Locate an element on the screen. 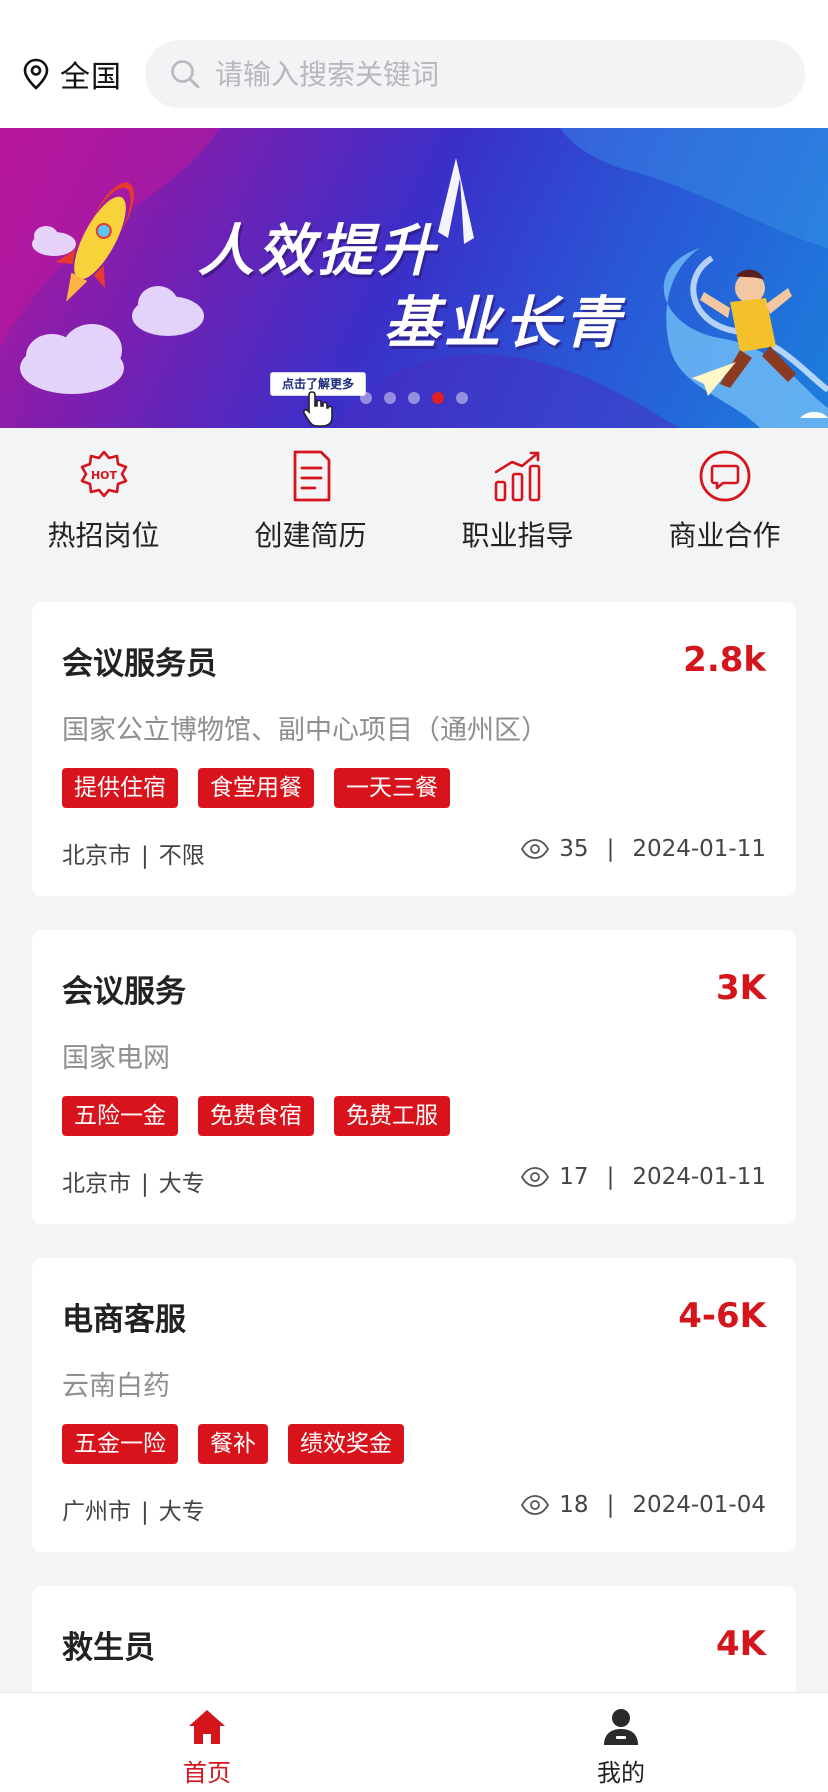 The width and height of the screenshot is (828, 1792). job-salary: 4K is located at coordinates (740, 1644).